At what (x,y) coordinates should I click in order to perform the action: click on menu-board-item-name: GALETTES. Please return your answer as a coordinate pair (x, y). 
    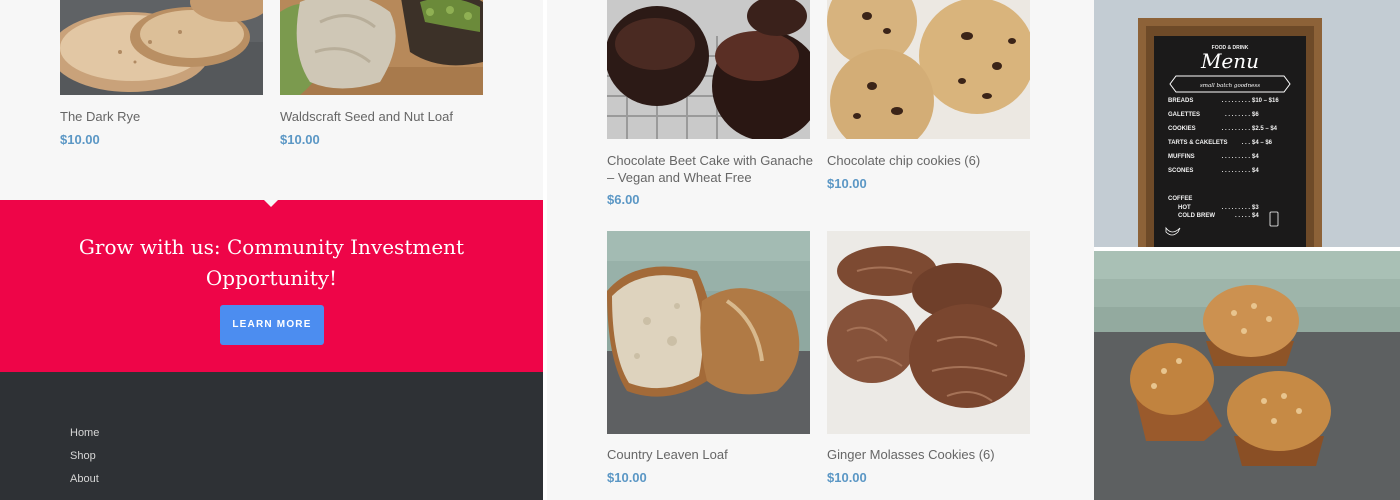
    Looking at the image, I should click on (1184, 115).